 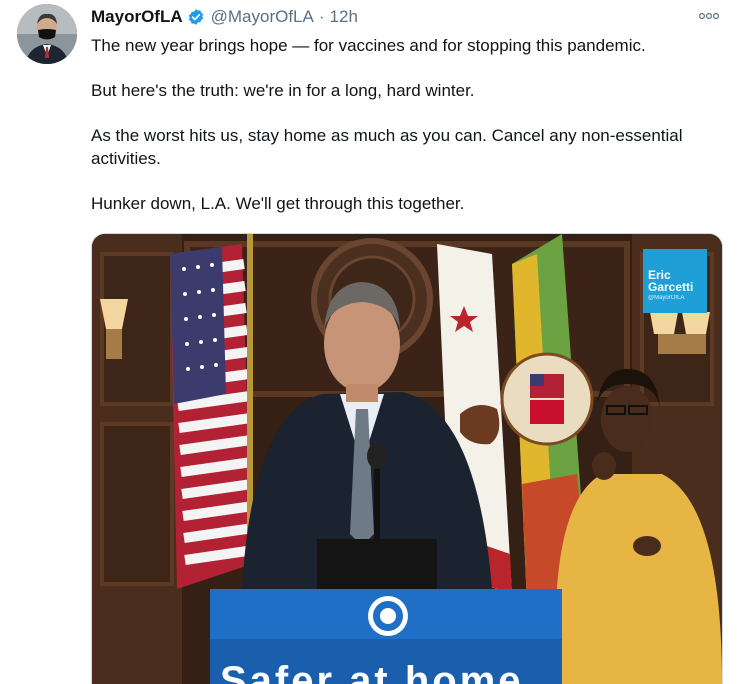 I want to click on handle: @MayorOfLA, so click(x=262, y=17).